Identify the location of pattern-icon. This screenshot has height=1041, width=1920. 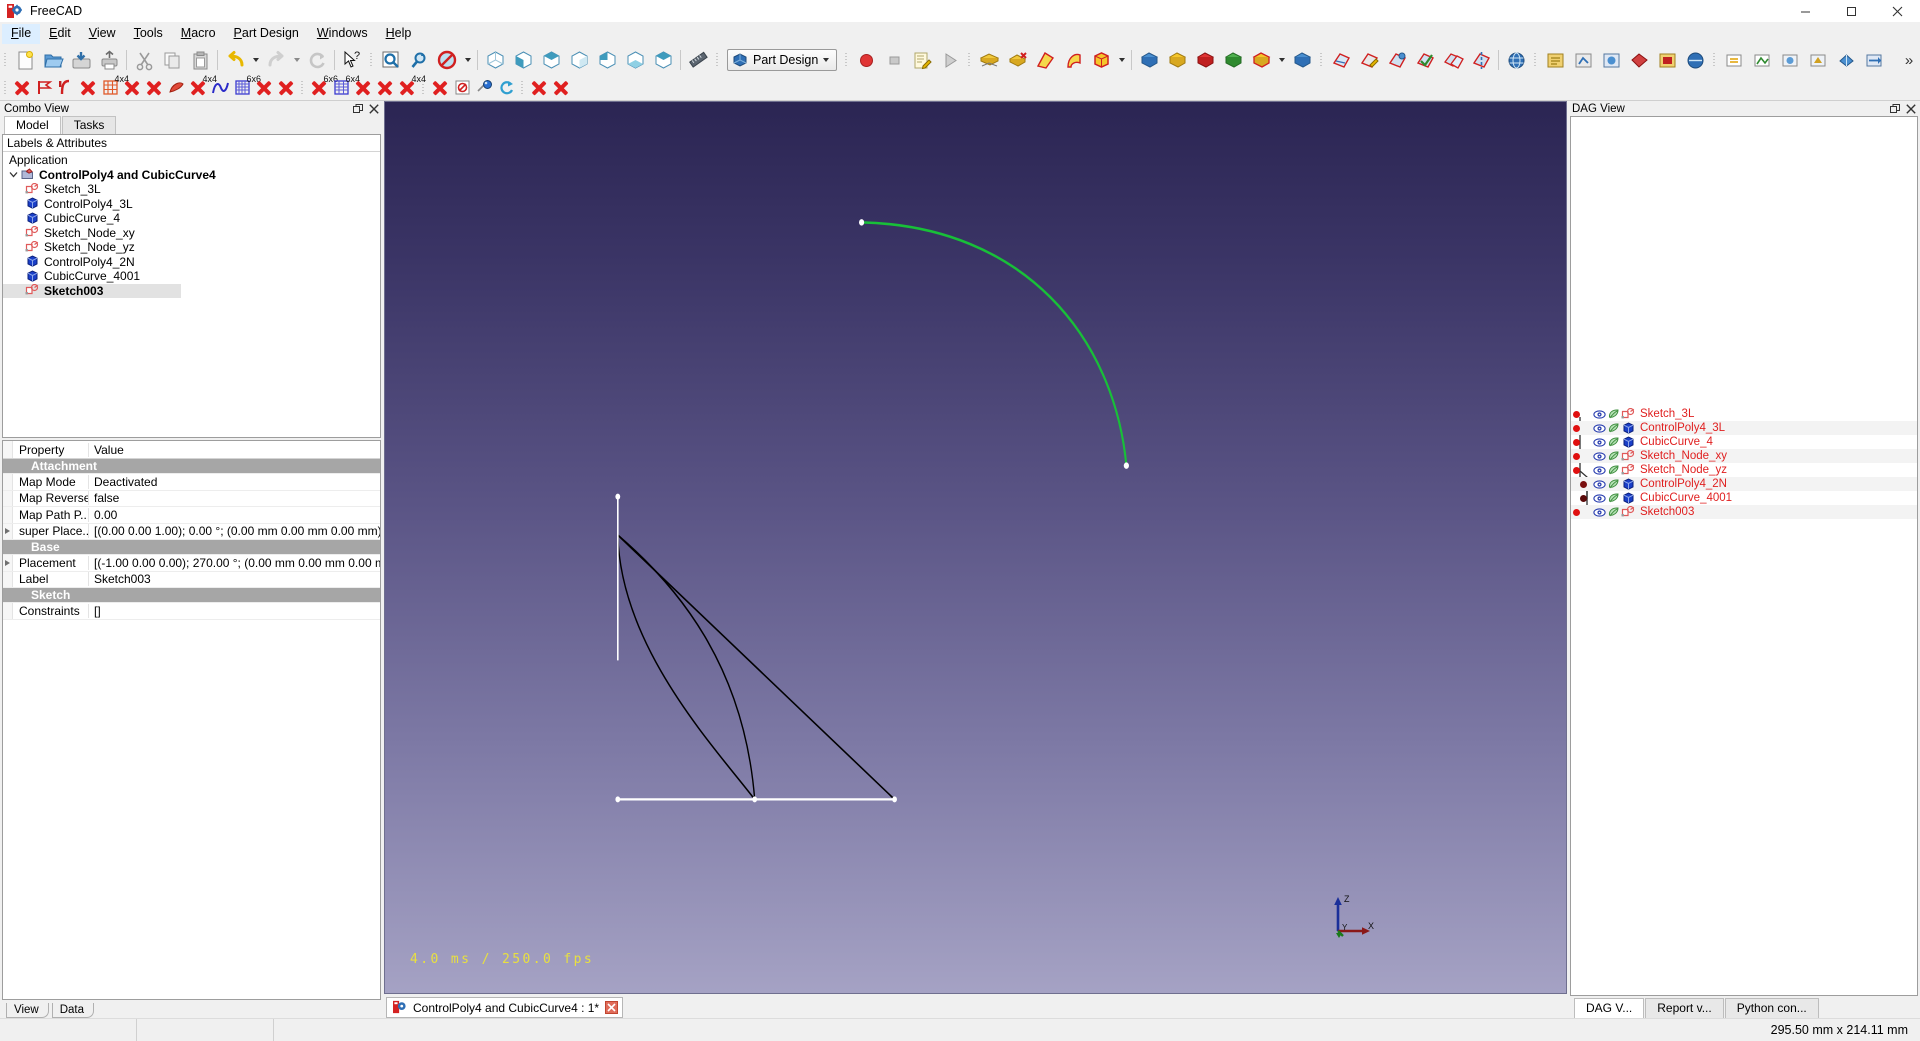
(1261, 60).